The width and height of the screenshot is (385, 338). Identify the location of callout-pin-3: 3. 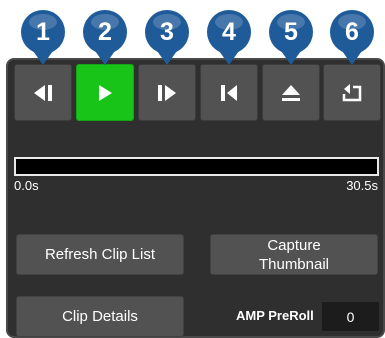
(167, 37).